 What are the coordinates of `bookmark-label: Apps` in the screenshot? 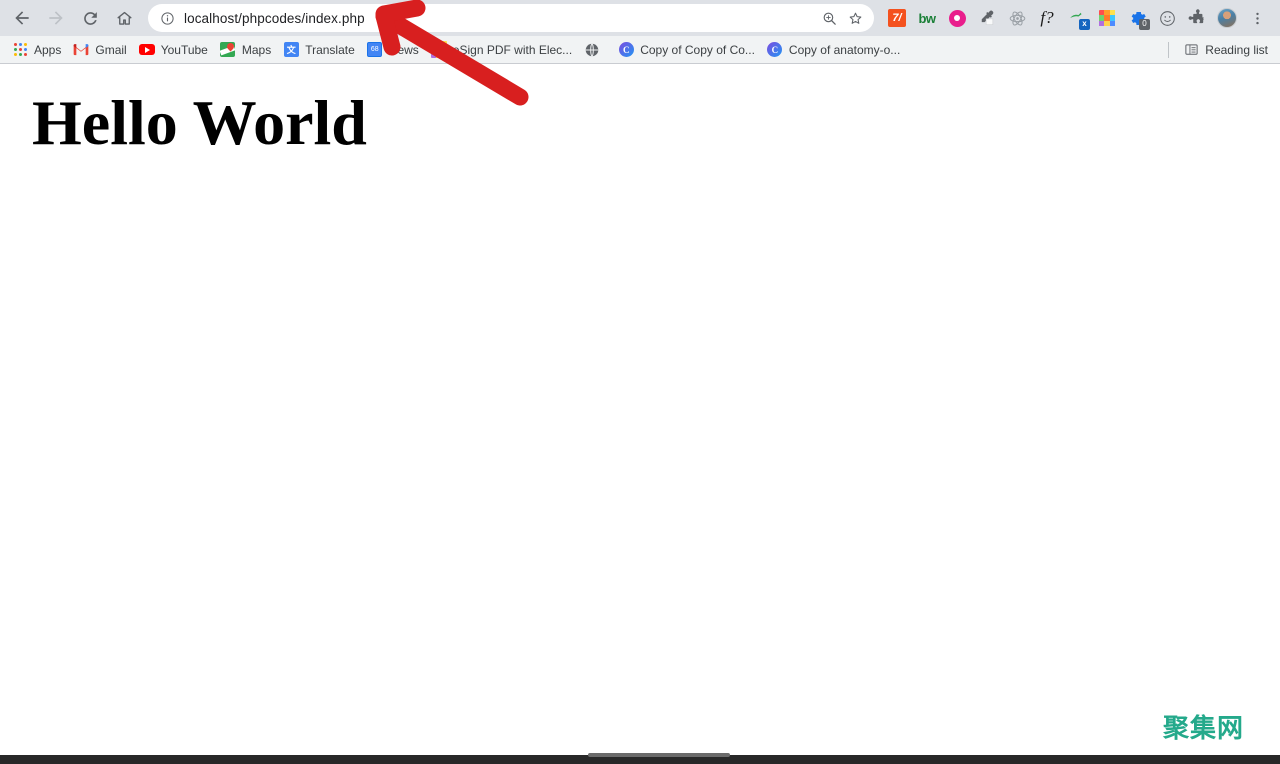 It's located at (48, 49).